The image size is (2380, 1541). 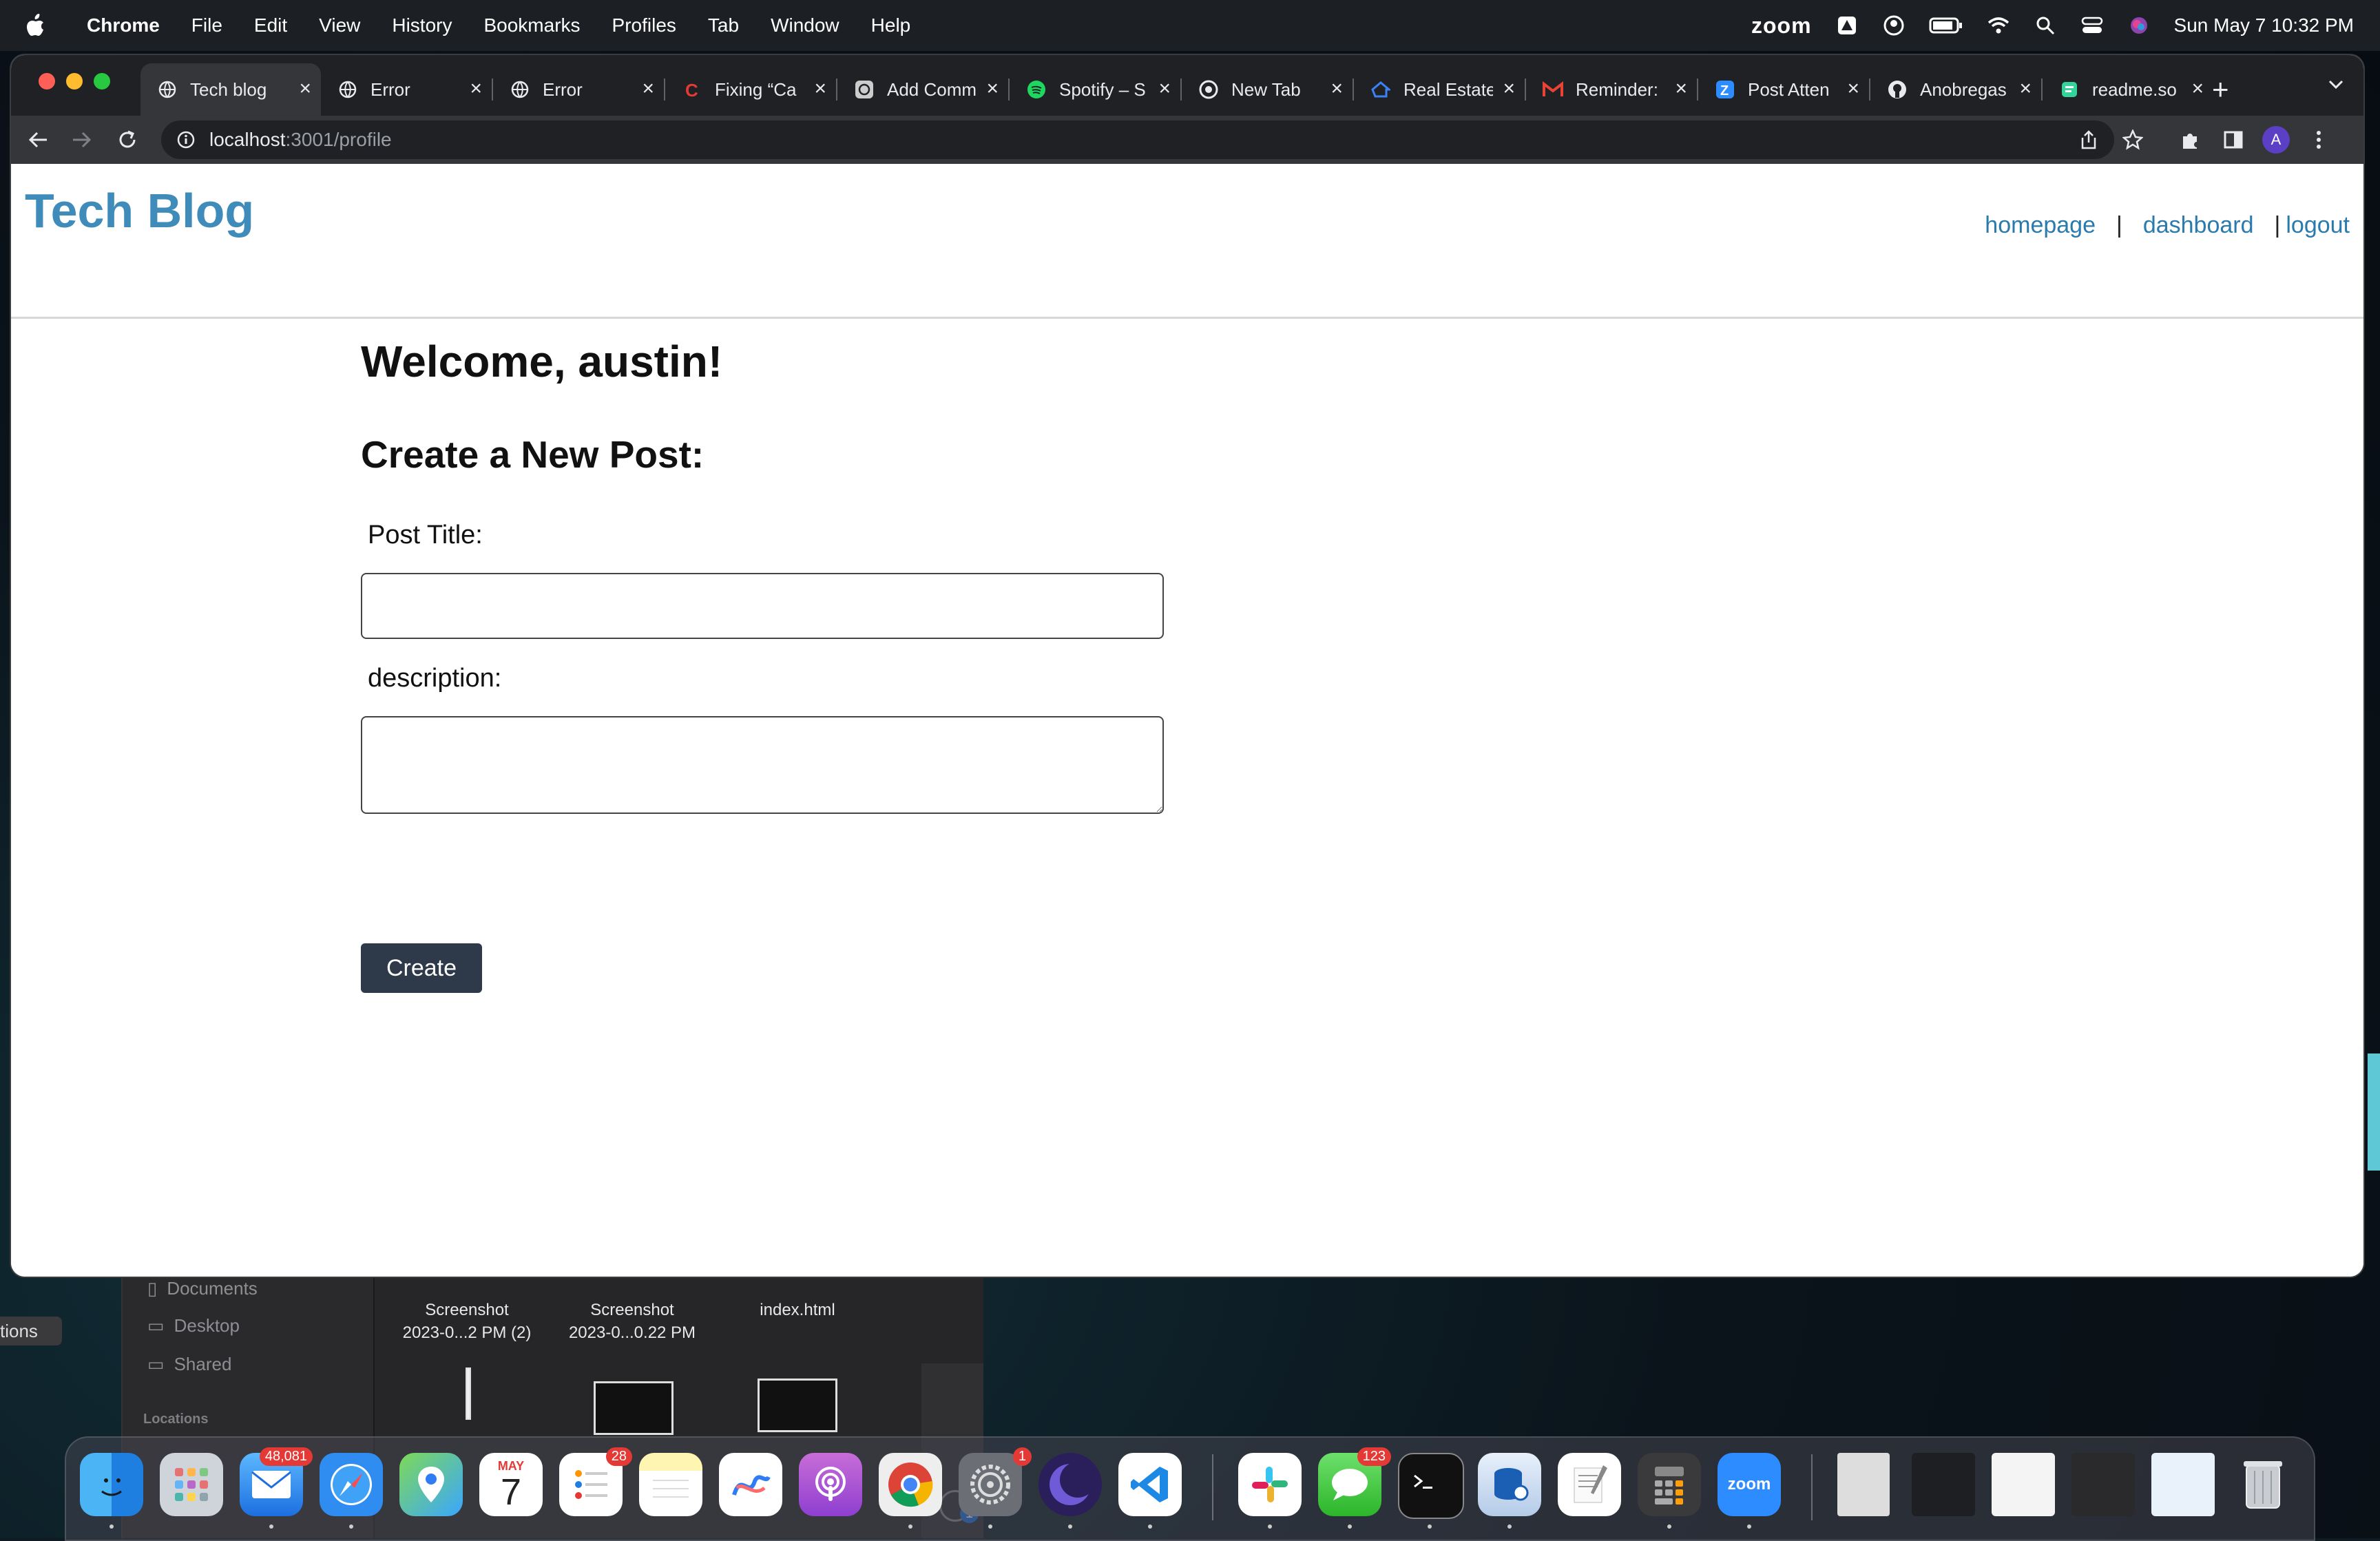 What do you see at coordinates (891, 25) in the screenshot?
I see `menu-help: Help` at bounding box center [891, 25].